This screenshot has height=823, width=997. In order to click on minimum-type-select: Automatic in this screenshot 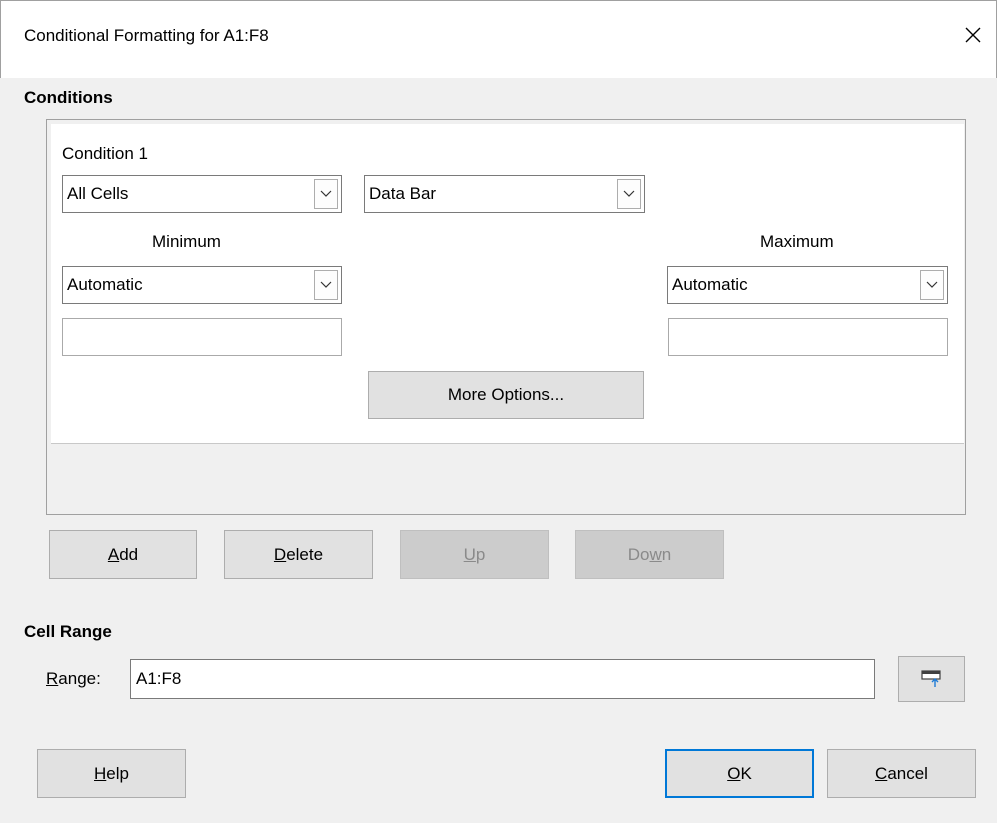, I will do `click(202, 285)`.